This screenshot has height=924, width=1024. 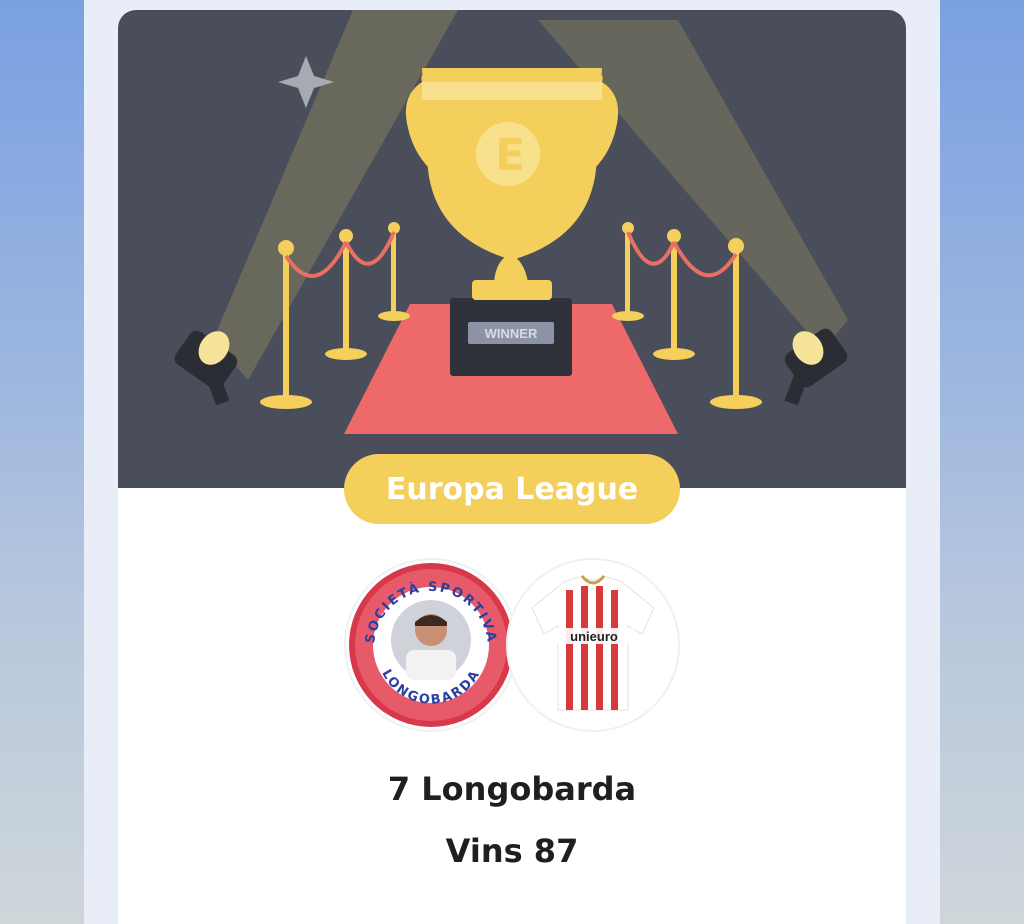 I want to click on team-wins: Vins 87, so click(x=512, y=851).